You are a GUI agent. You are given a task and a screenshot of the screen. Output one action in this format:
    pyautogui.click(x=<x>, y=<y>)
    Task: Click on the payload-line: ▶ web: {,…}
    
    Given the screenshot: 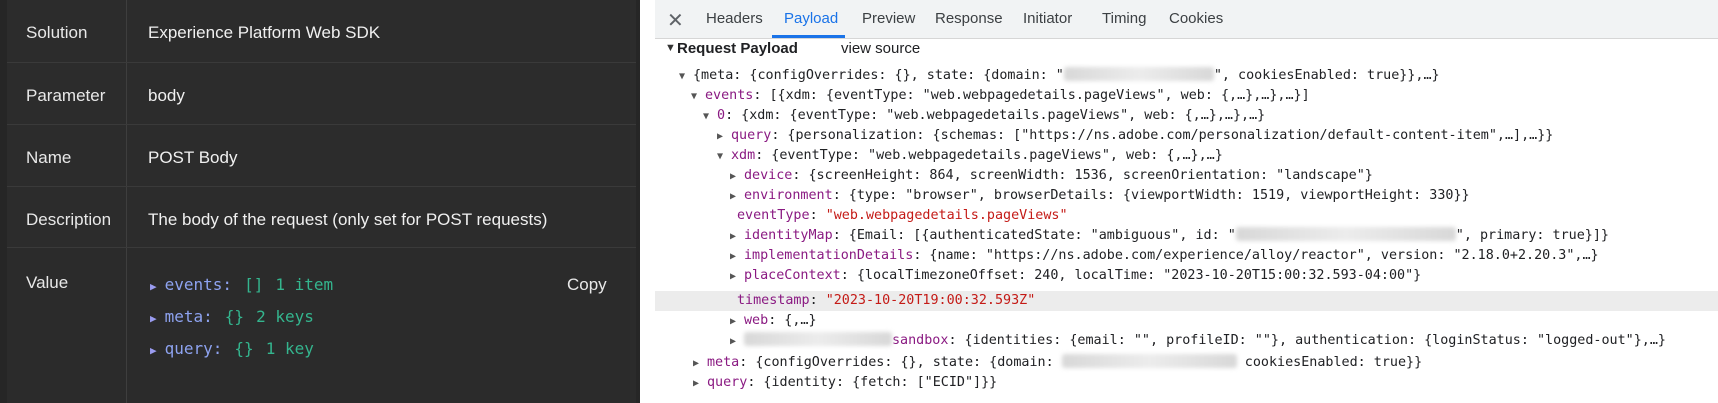 What is the action you would take?
    pyautogui.click(x=773, y=321)
    